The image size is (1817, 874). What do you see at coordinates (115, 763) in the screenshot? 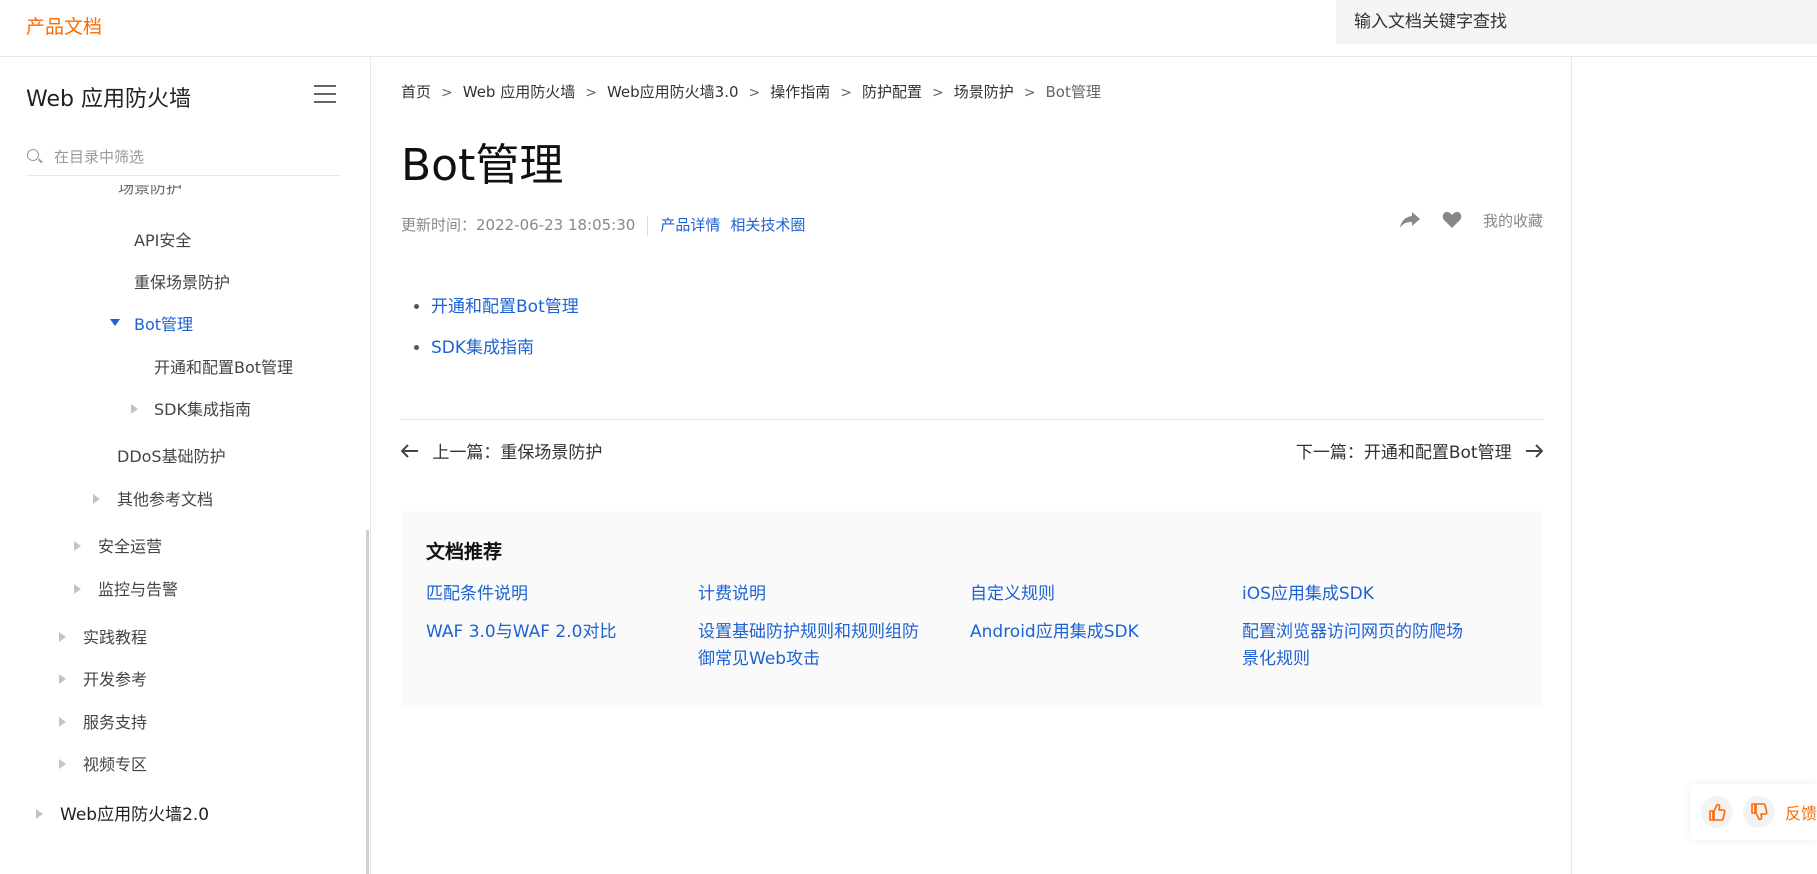
I see `sidebar-item-videos: 视频专区` at bounding box center [115, 763].